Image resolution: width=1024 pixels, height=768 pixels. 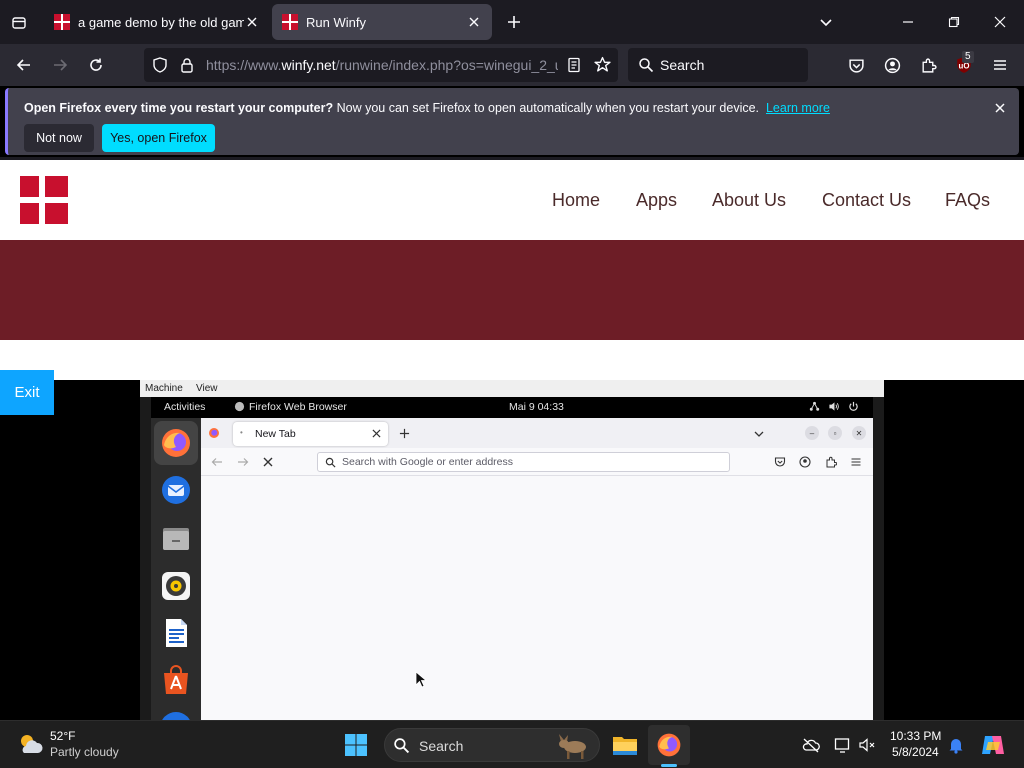 What do you see at coordinates (401, 745) in the screenshot?
I see `search-icon` at bounding box center [401, 745].